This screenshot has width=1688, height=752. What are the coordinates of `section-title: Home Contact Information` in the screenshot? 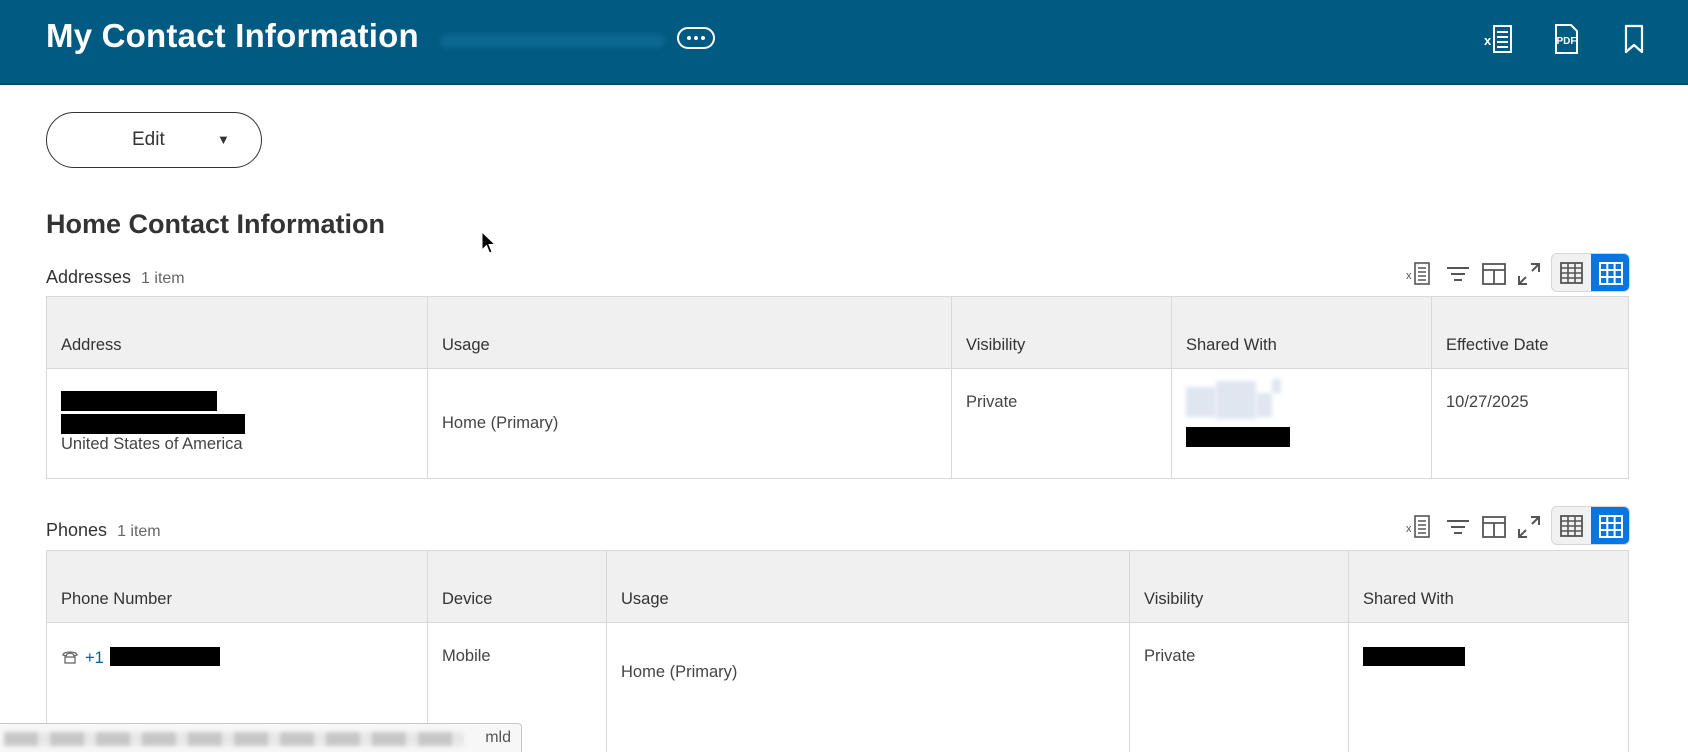 It's located at (216, 224).